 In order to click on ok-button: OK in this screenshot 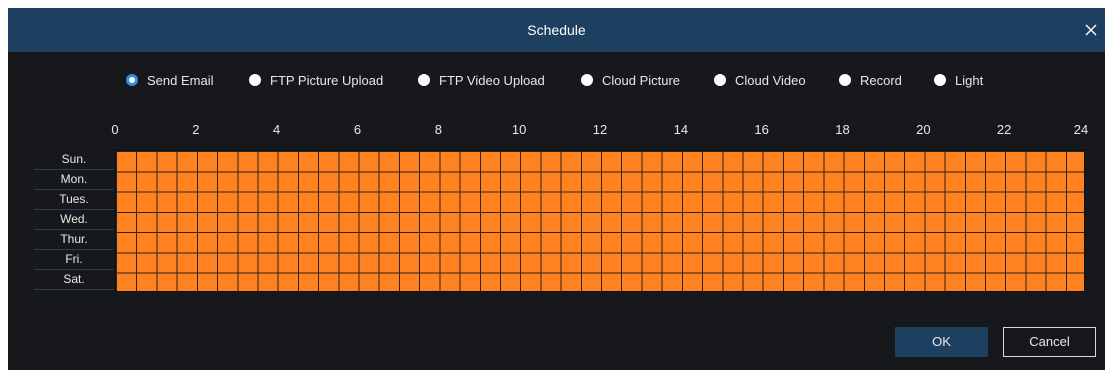, I will do `click(941, 342)`.